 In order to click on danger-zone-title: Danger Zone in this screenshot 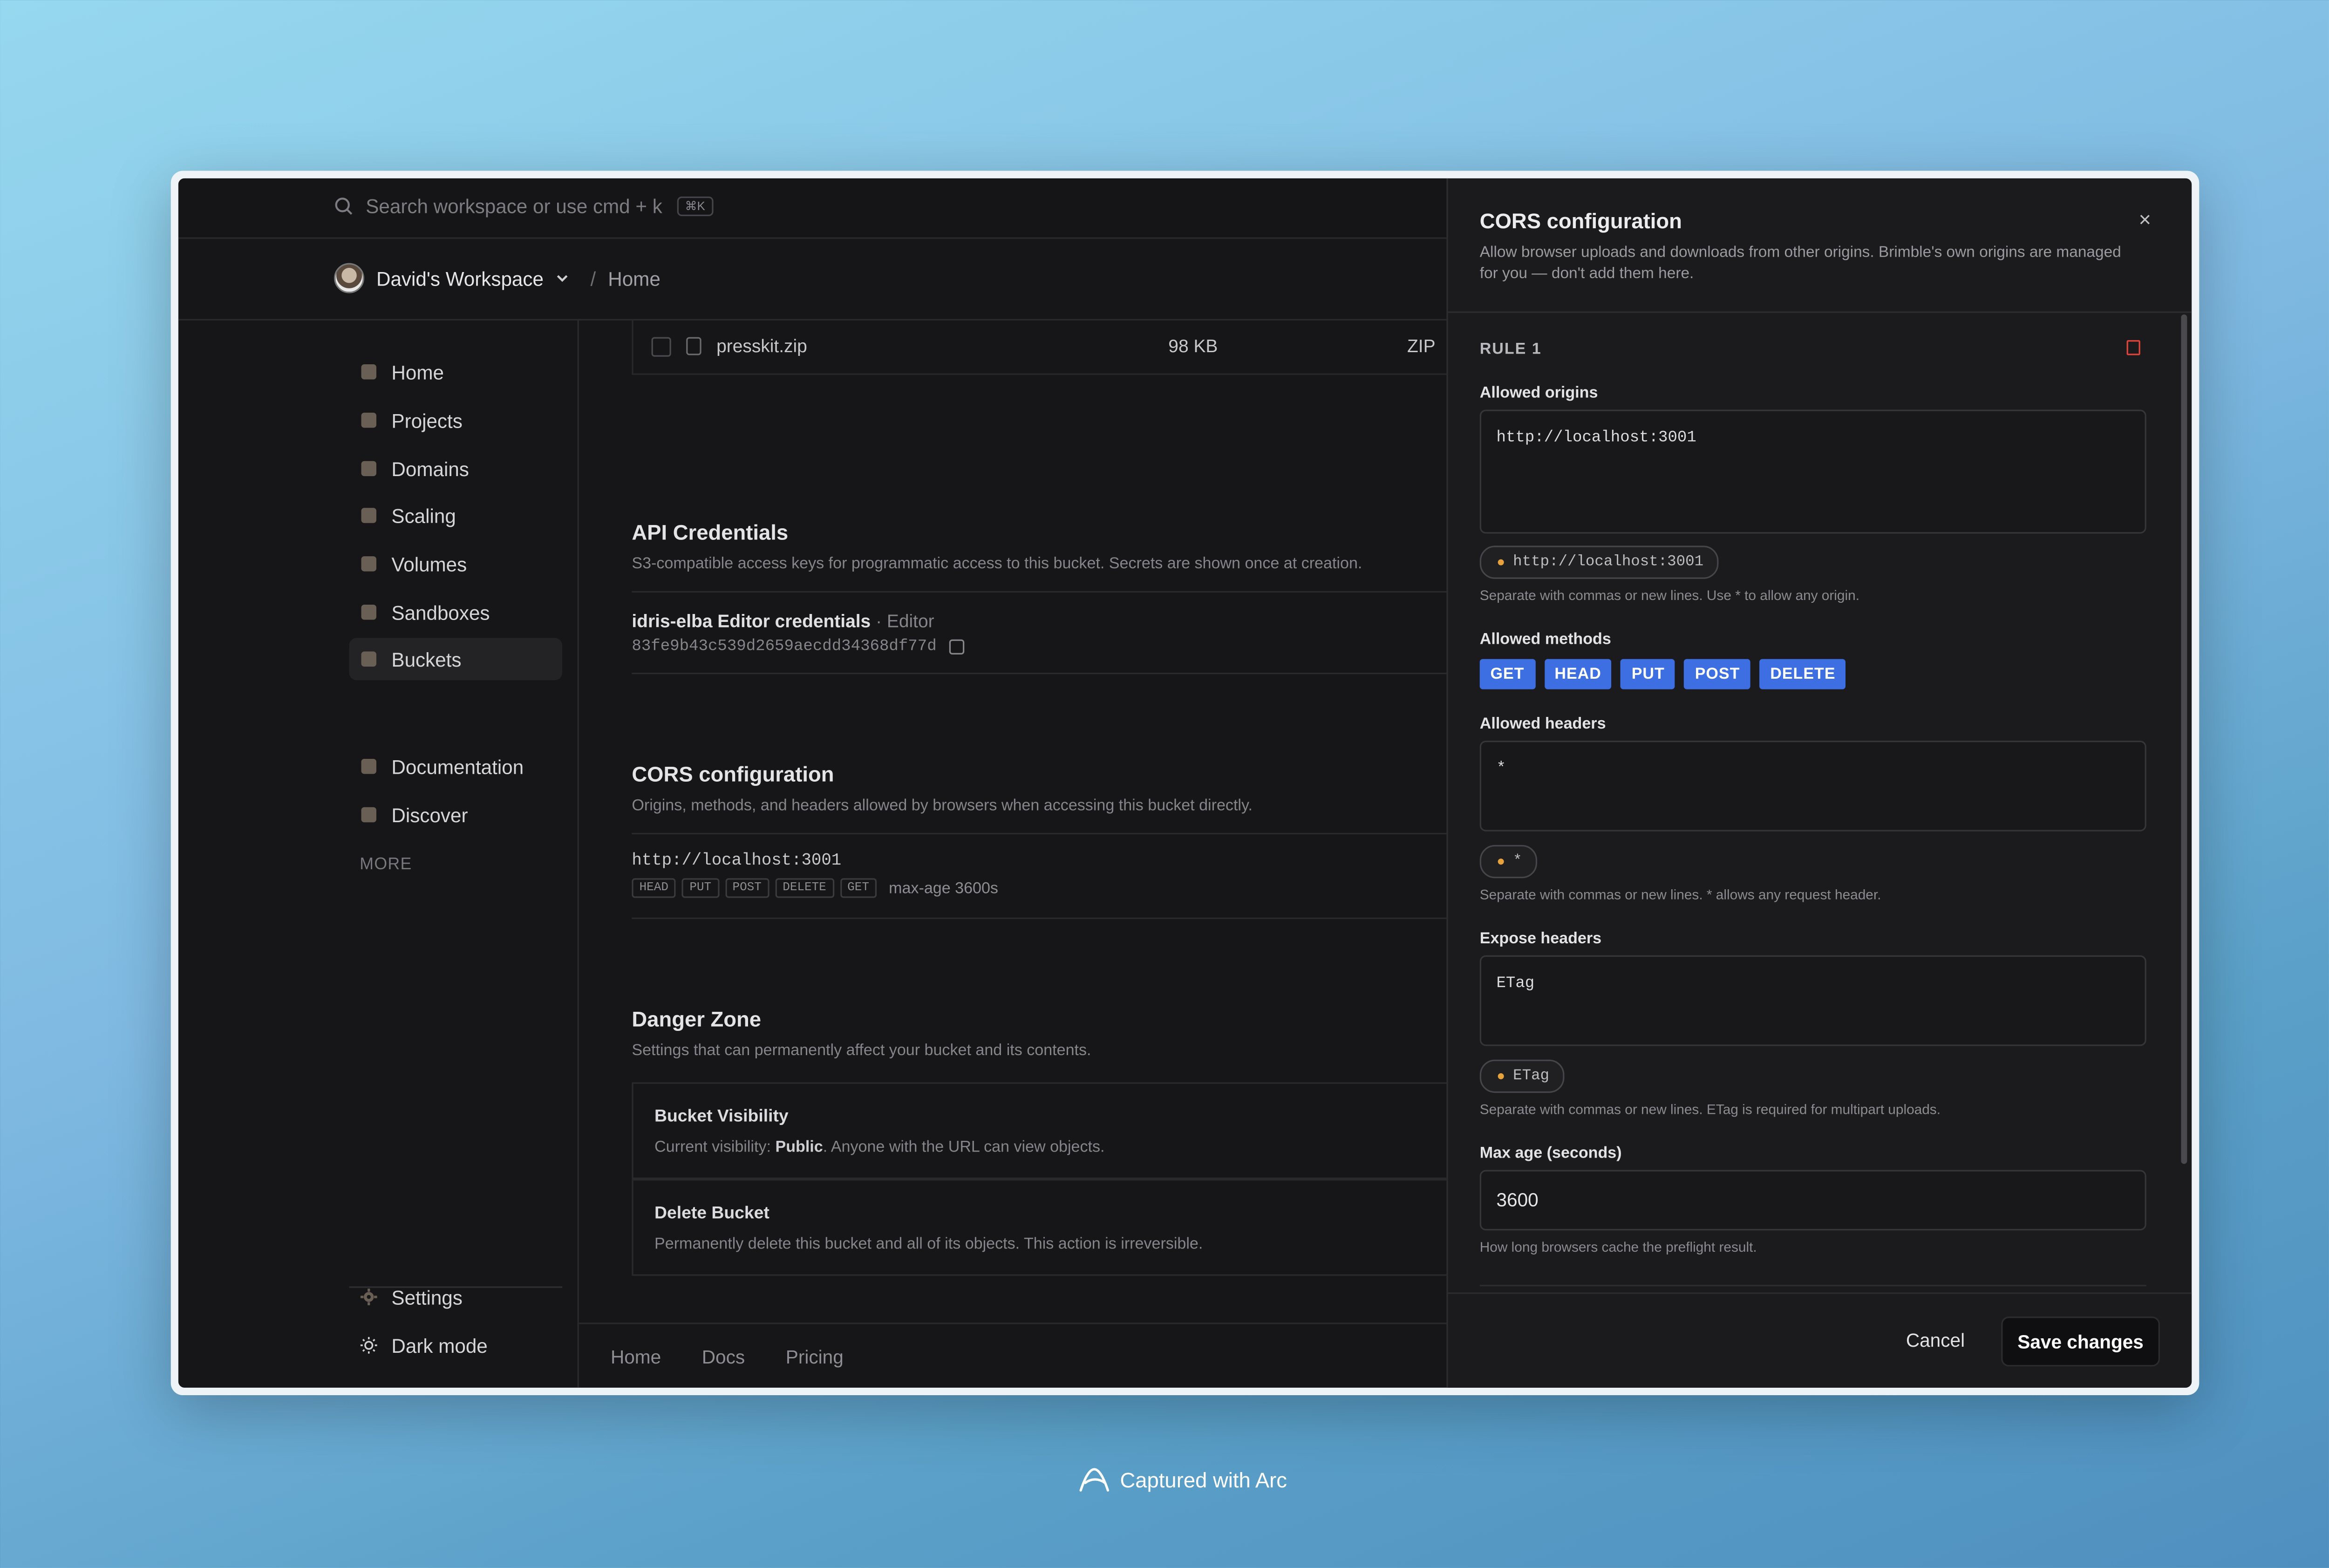, I will do `click(697, 1019)`.